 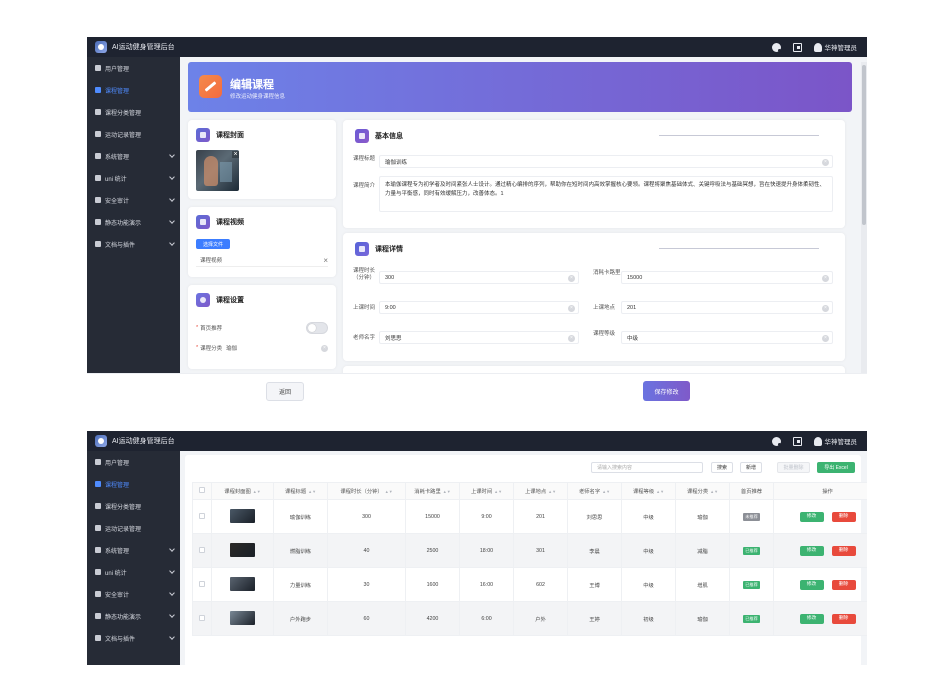 I want to click on choose-file-button: 选择文件, so click(x=213, y=244).